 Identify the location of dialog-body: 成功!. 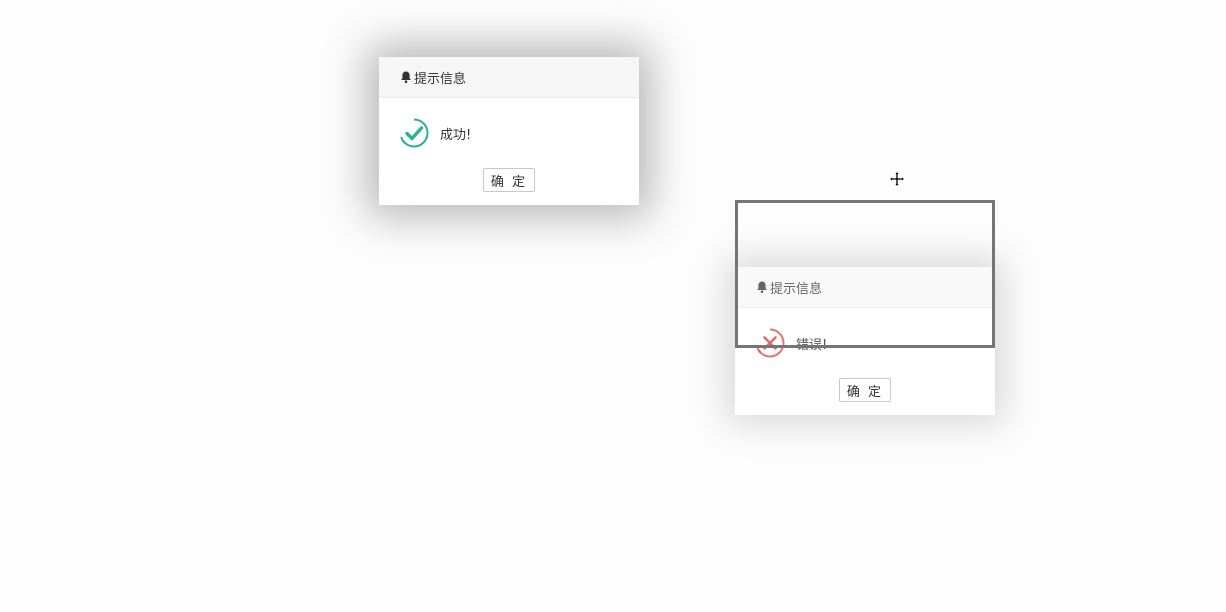
(509, 133).